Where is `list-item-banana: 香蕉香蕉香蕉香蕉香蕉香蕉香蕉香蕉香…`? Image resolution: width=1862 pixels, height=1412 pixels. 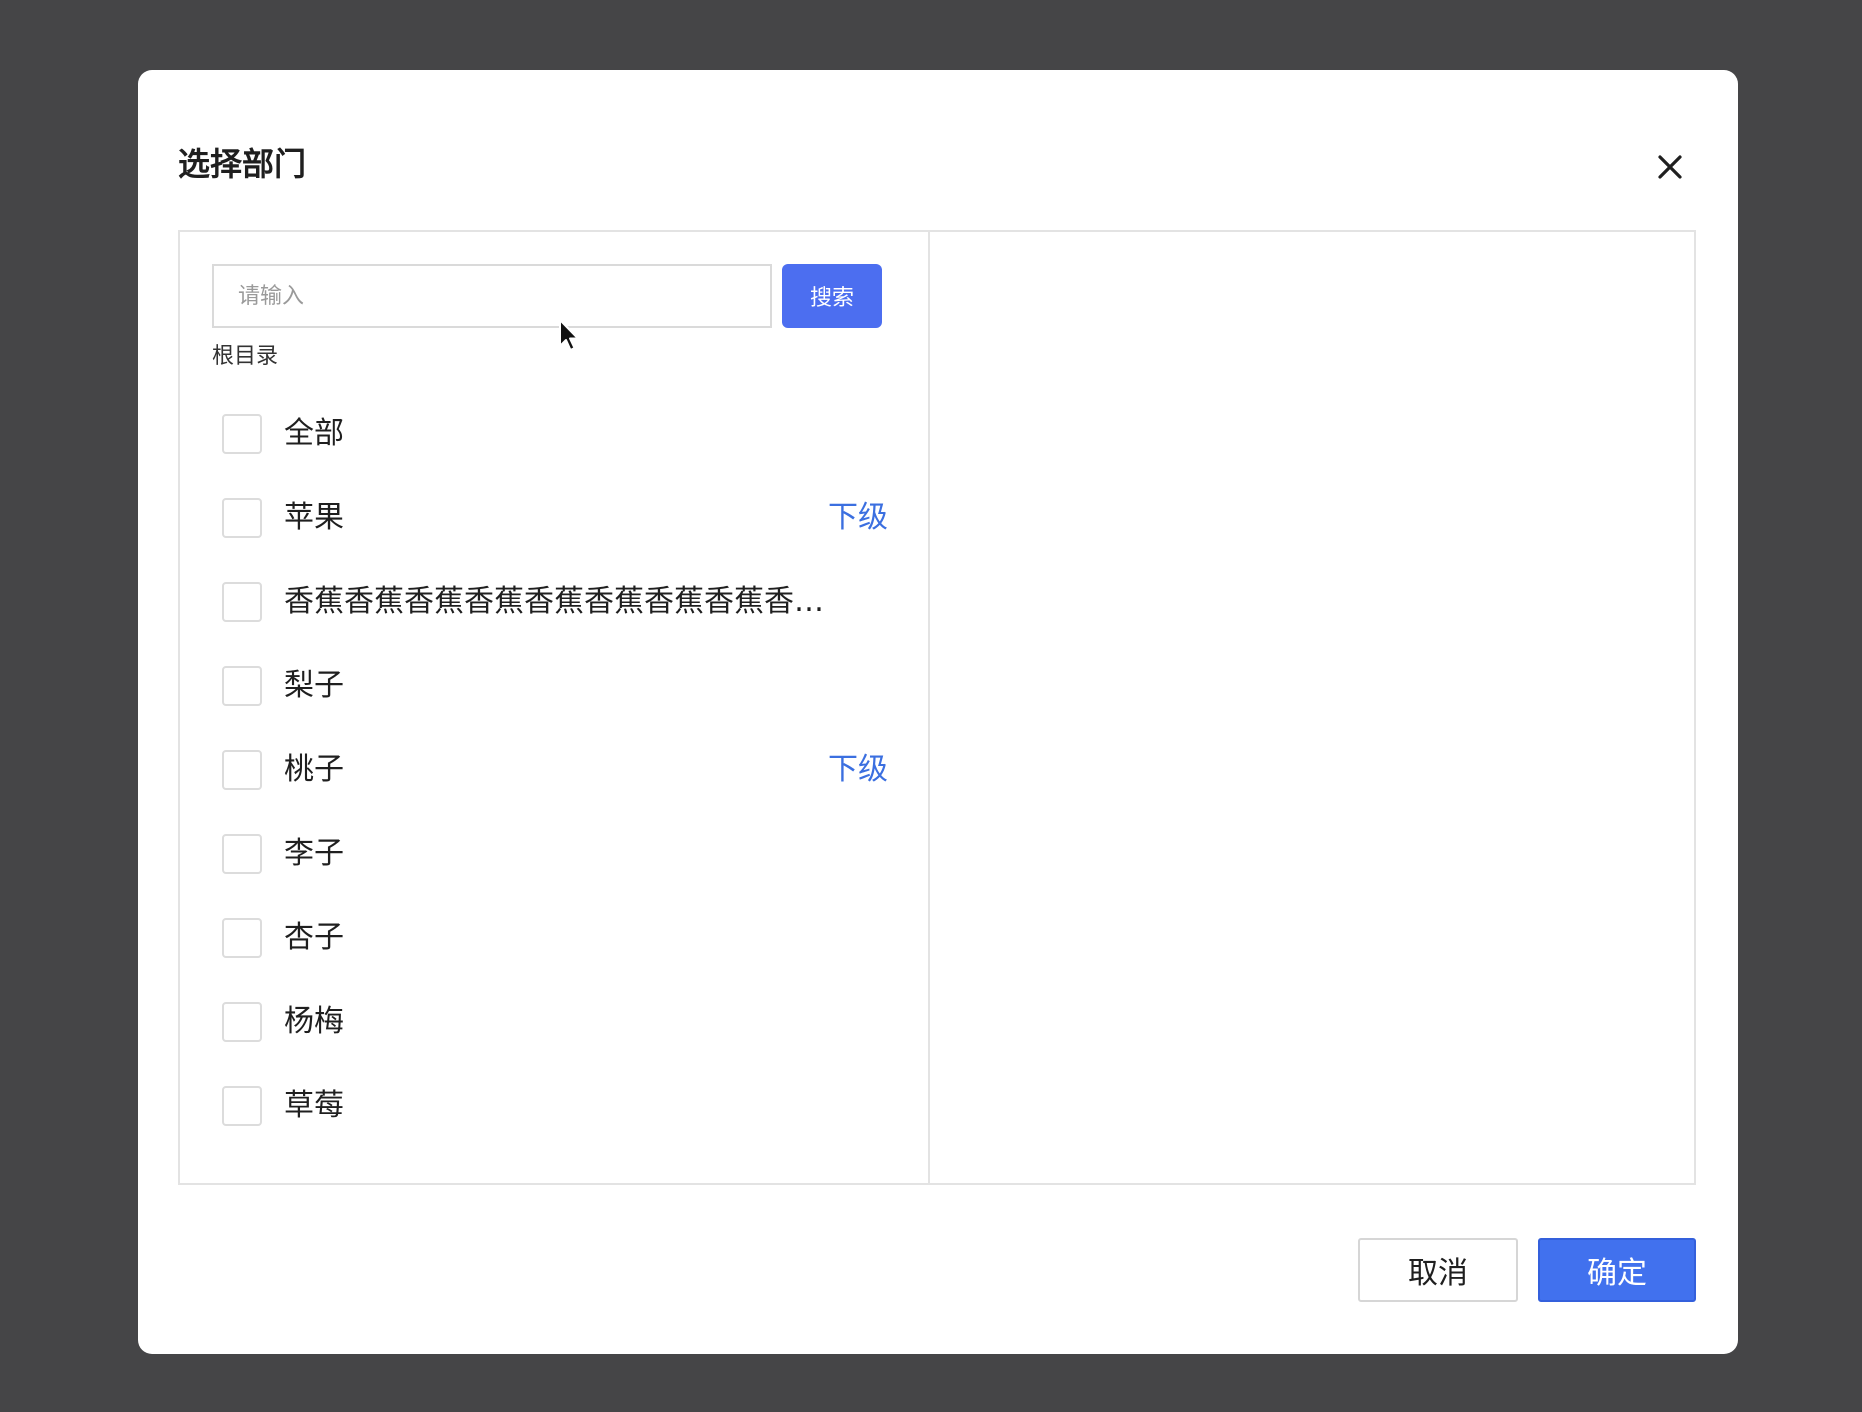 list-item-banana: 香蕉香蕉香蕉香蕉香蕉香蕉香蕉香蕉香… is located at coordinates (554, 602).